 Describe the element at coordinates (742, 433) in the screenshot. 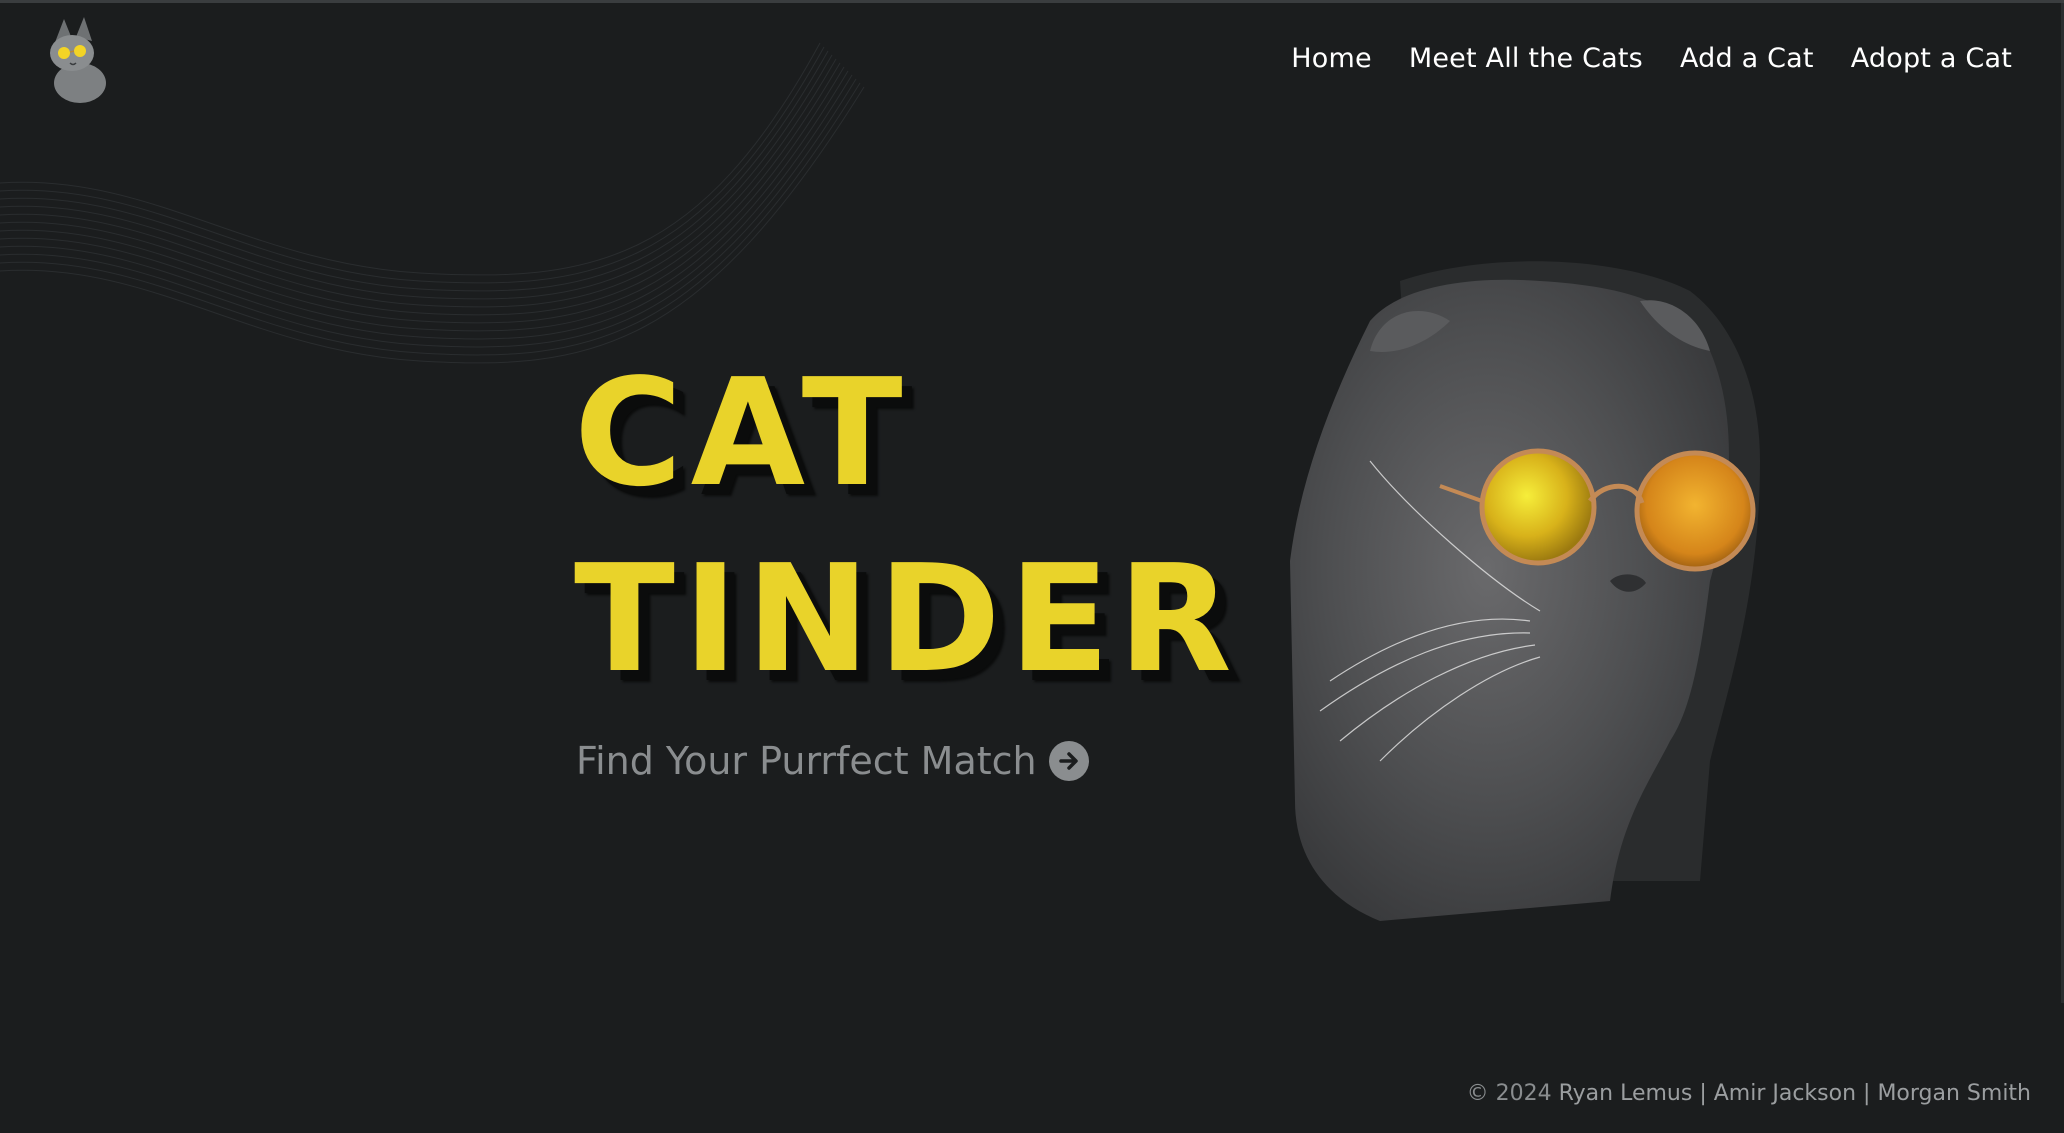

I see `hero-title-line-1: CAT` at that location.